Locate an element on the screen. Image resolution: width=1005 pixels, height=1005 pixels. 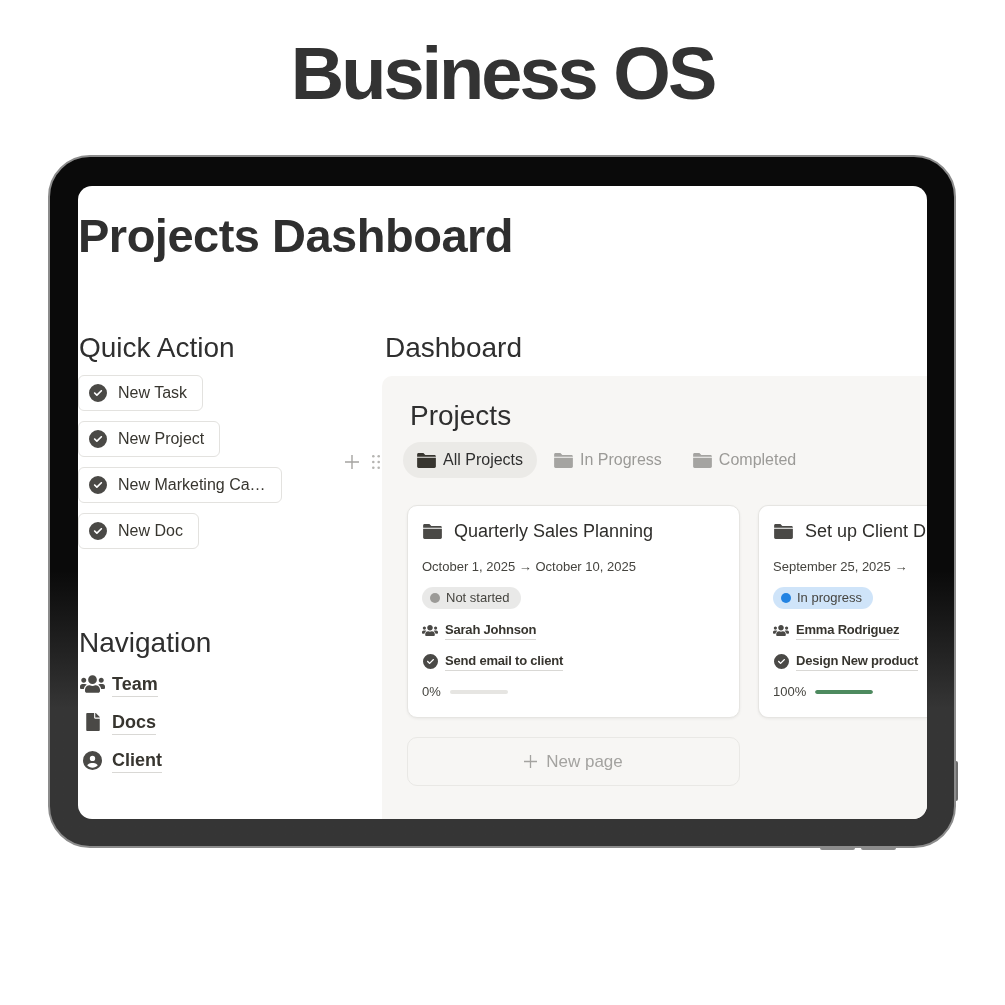
quick-action-button: New Project is located at coordinates (149, 439).